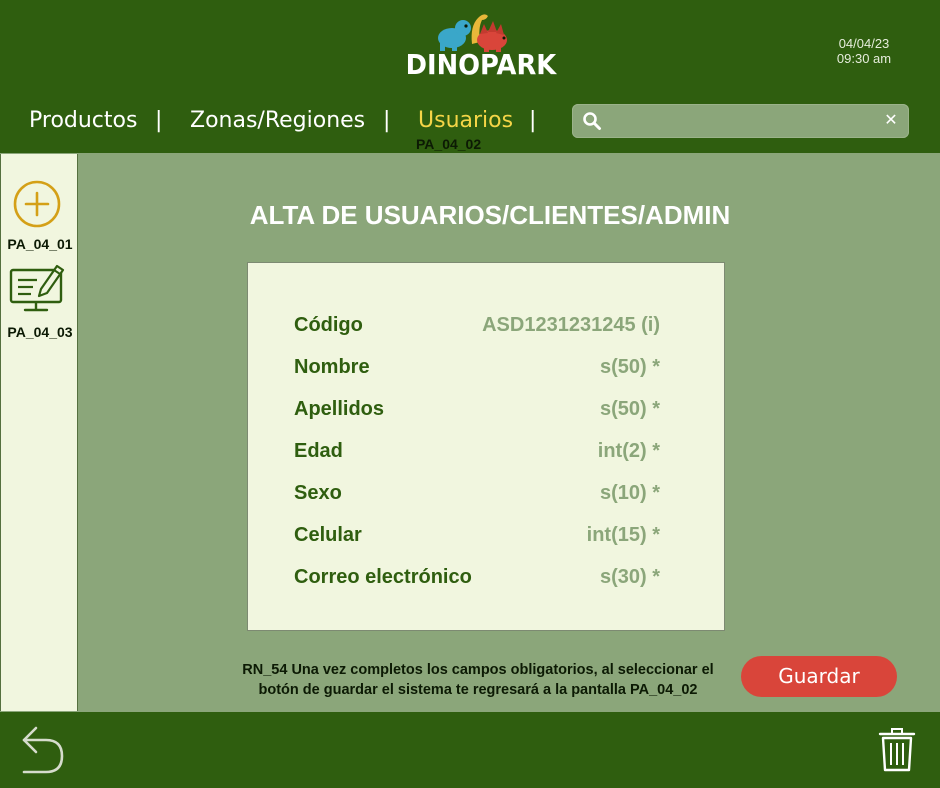  What do you see at coordinates (571, 325) in the screenshot?
I see `field-value: ASD1231231245 (i)` at bounding box center [571, 325].